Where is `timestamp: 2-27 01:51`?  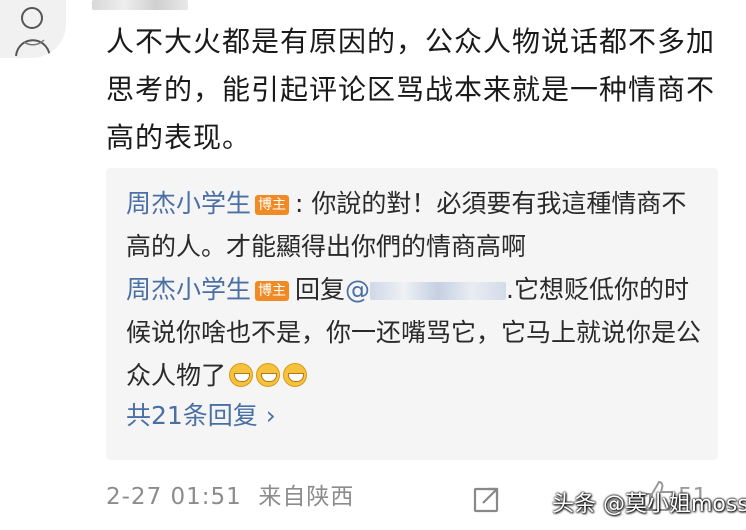
timestamp: 2-27 01:51 is located at coordinates (174, 497).